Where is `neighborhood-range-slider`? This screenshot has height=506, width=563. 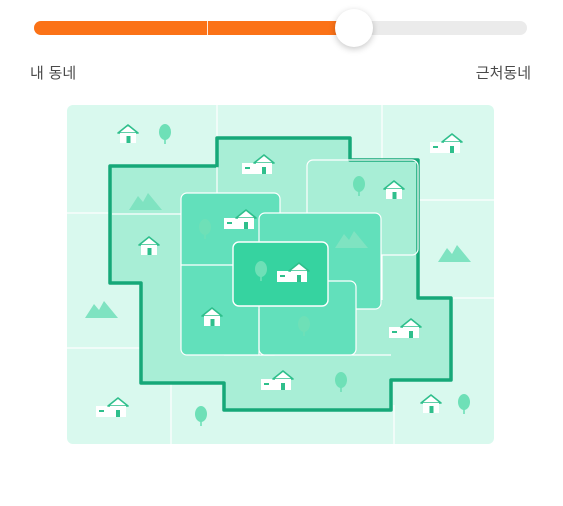
neighborhood-range-slider is located at coordinates (280, 28).